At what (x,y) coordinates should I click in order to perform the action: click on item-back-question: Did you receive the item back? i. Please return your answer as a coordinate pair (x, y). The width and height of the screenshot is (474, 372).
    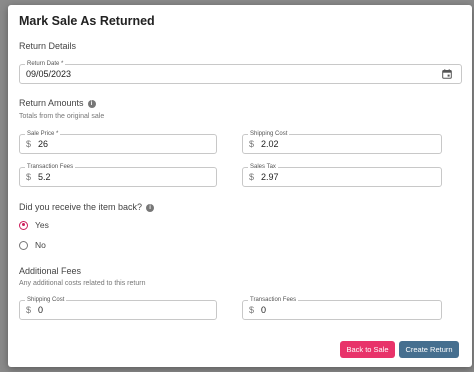
    Looking at the image, I should click on (87, 207).